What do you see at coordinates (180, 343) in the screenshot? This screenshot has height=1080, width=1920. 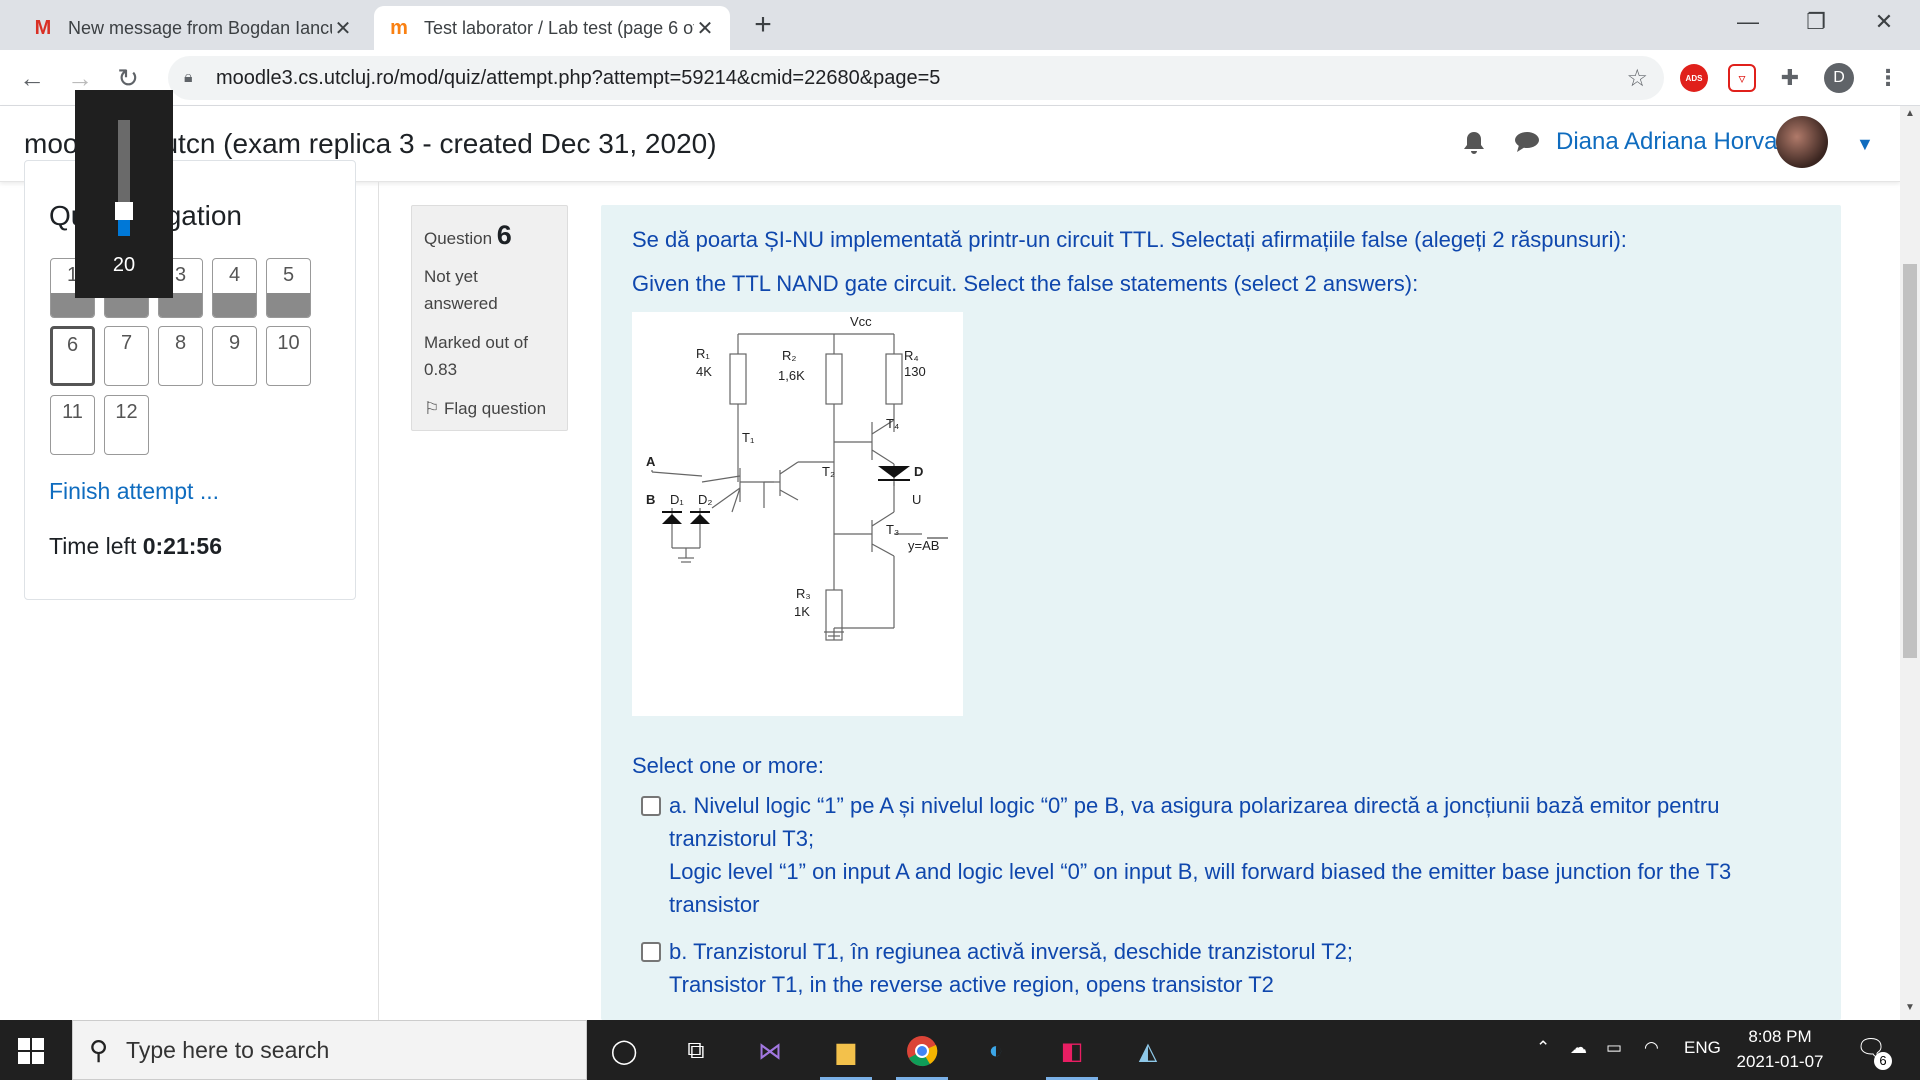 I see `quiz-nav-button-label: 8` at bounding box center [180, 343].